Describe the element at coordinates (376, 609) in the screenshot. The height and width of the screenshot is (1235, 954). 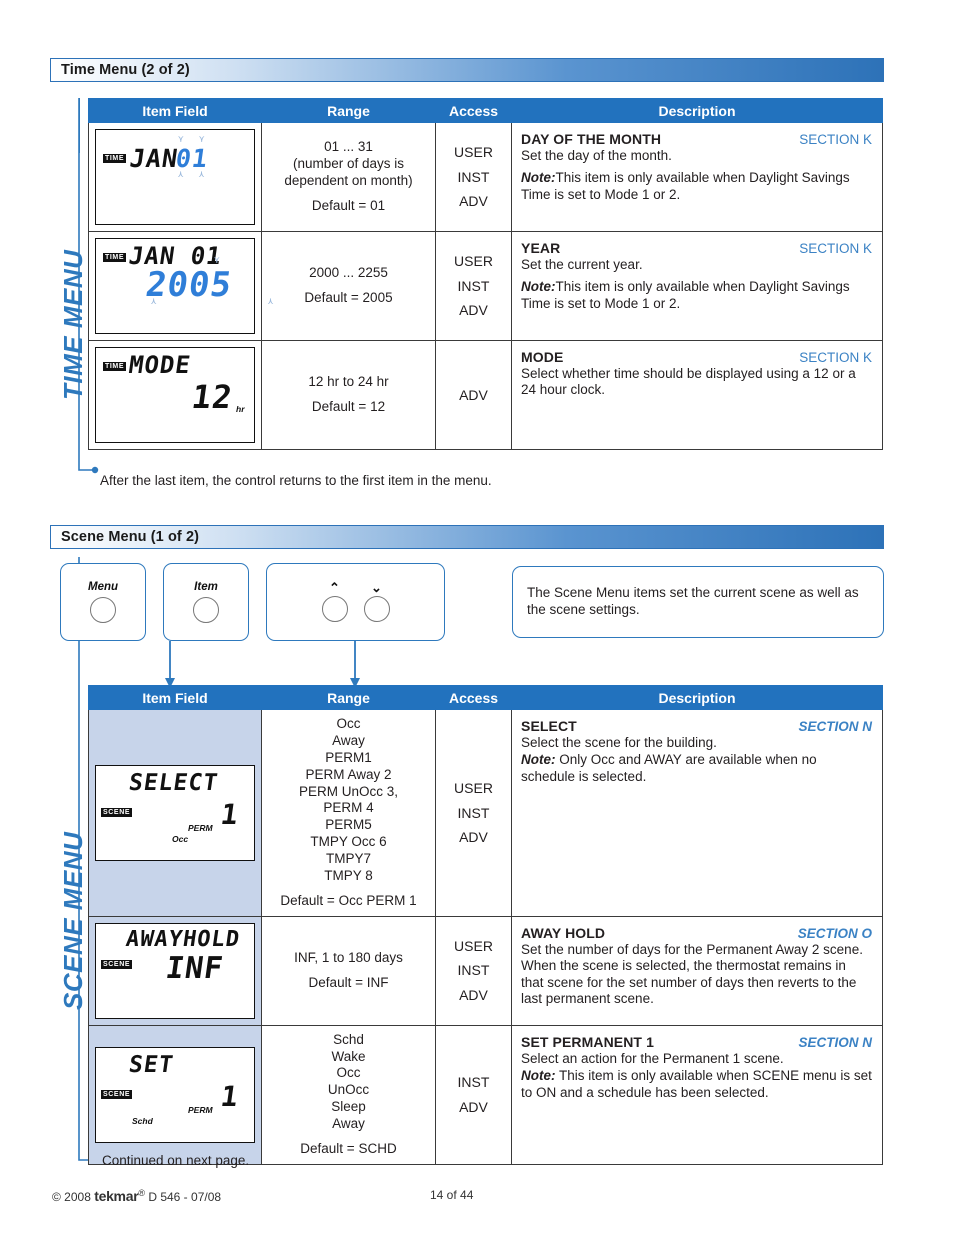
I see `down-button` at that location.